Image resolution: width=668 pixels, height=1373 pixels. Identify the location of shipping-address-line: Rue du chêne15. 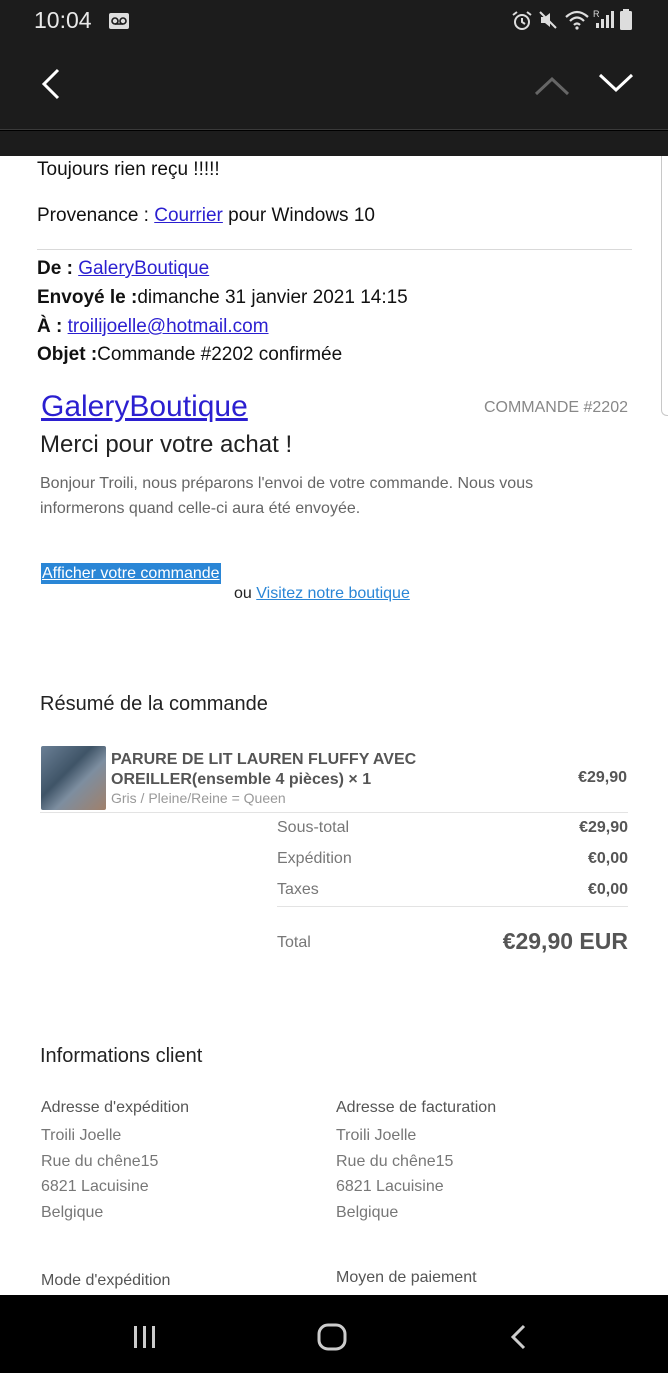
(100, 1161).